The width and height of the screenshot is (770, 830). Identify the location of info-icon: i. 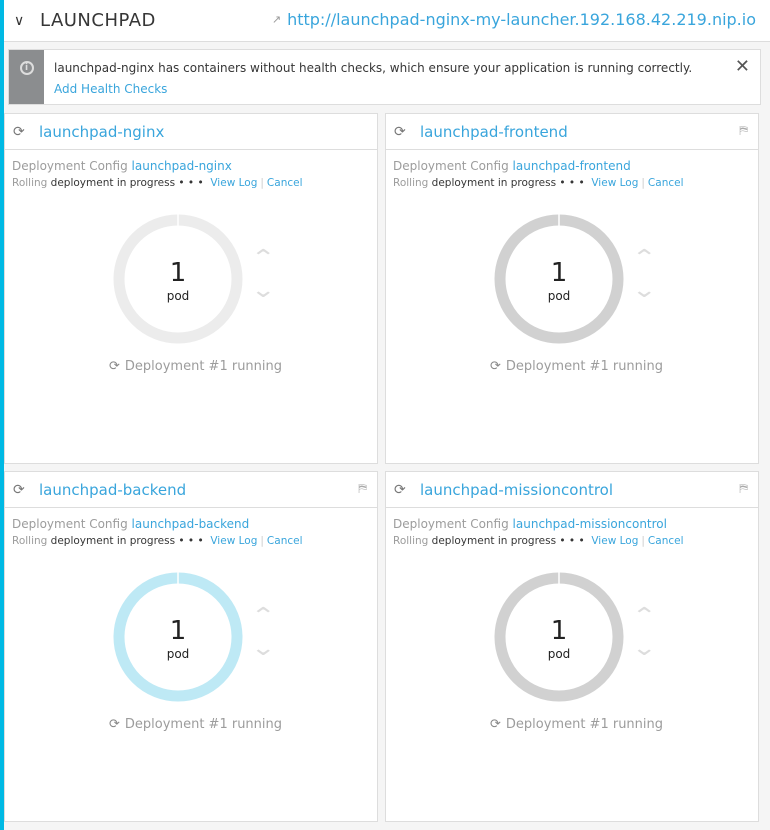
(26, 68).